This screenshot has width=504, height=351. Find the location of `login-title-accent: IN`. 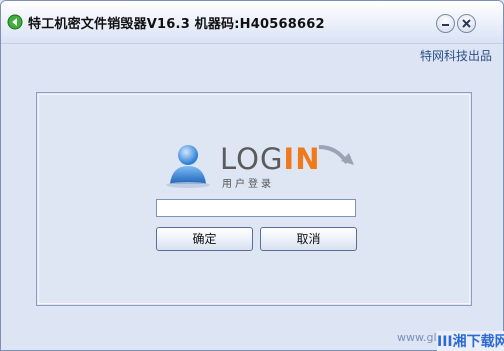

login-title-accent: IN is located at coordinates (302, 159).